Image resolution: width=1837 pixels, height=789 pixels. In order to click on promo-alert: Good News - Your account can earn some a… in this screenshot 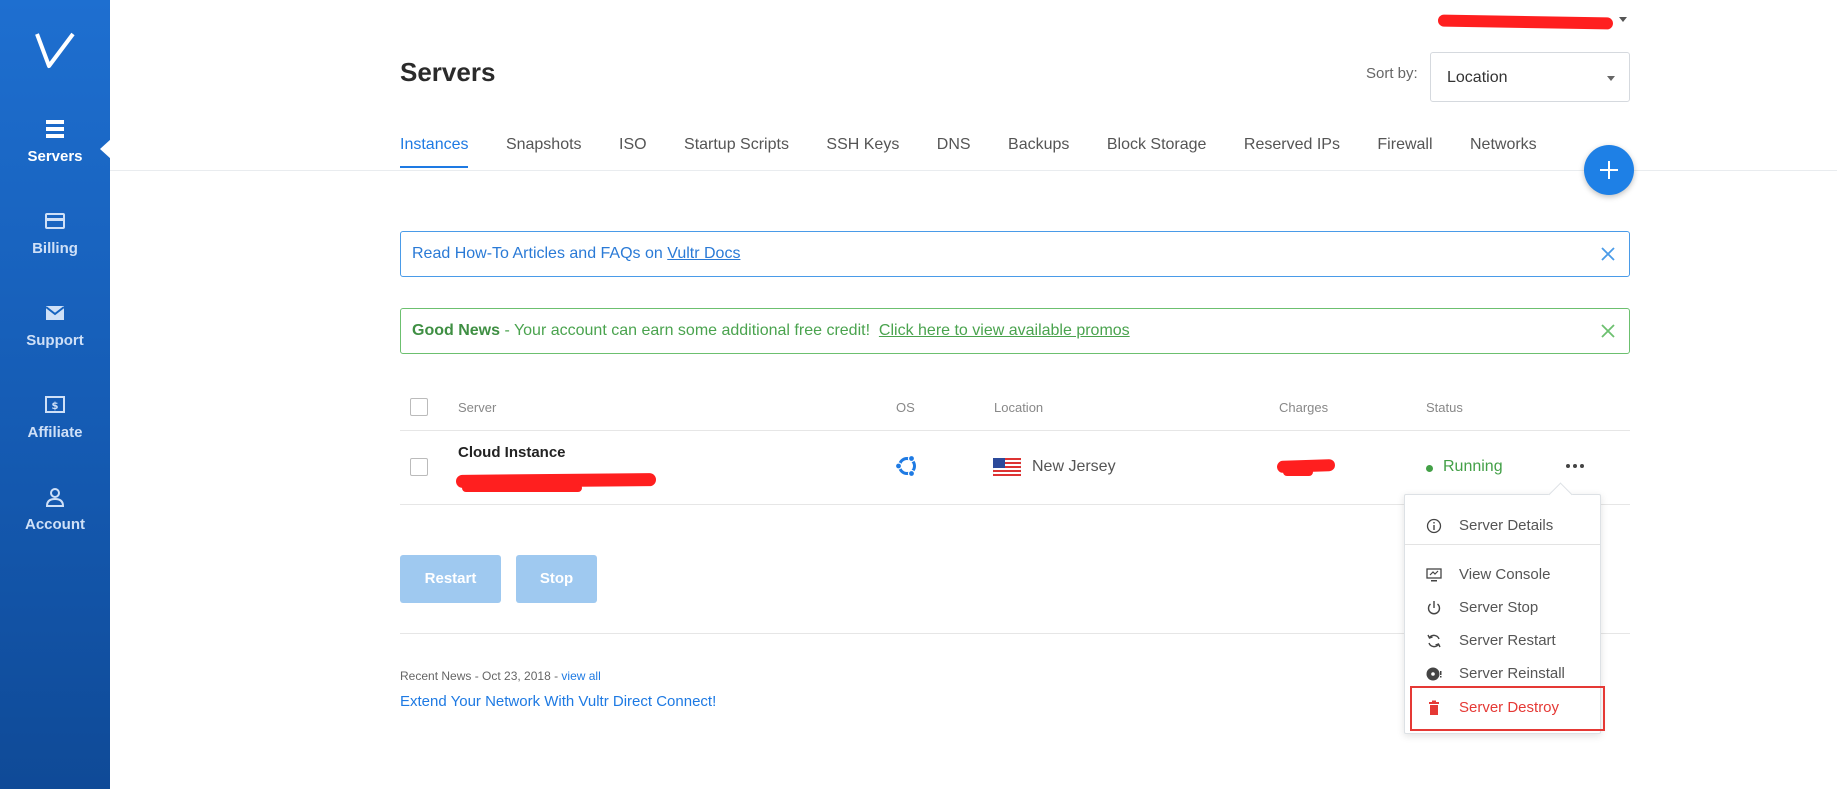, I will do `click(1015, 331)`.